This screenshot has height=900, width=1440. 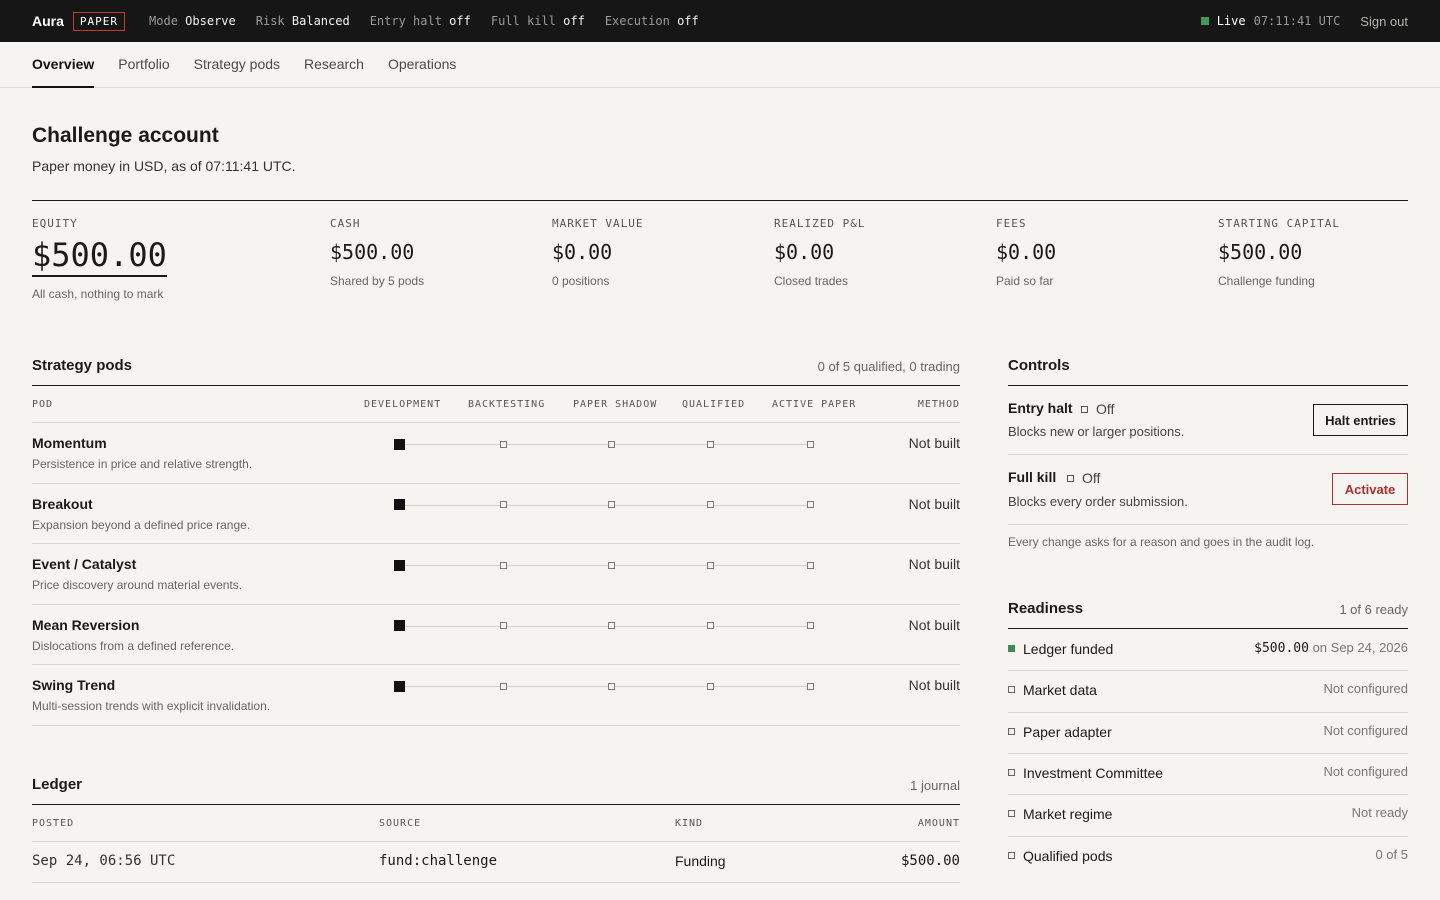 What do you see at coordinates (1068, 649) in the screenshot?
I see `readiness-label: Ledger funded` at bounding box center [1068, 649].